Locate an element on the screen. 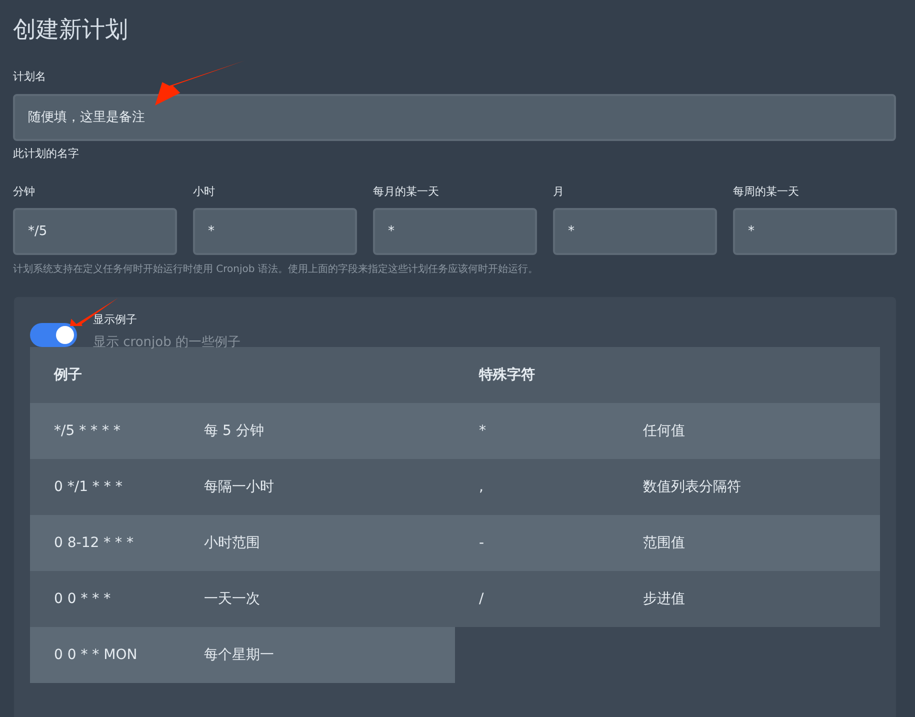 The height and width of the screenshot is (717, 915). table-cell-text: 一天一次 is located at coordinates (232, 599).